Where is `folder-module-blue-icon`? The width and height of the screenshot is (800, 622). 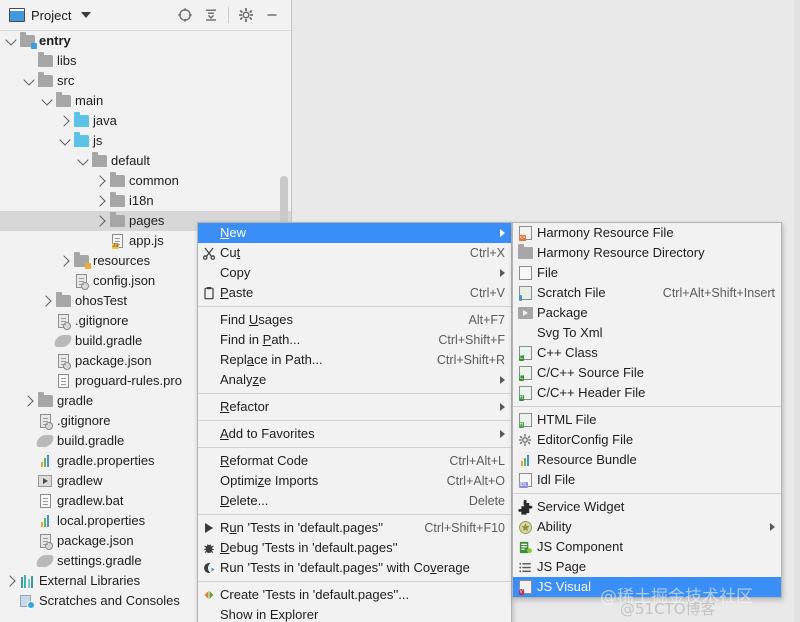
folder-module-blue-icon is located at coordinates (27, 40).